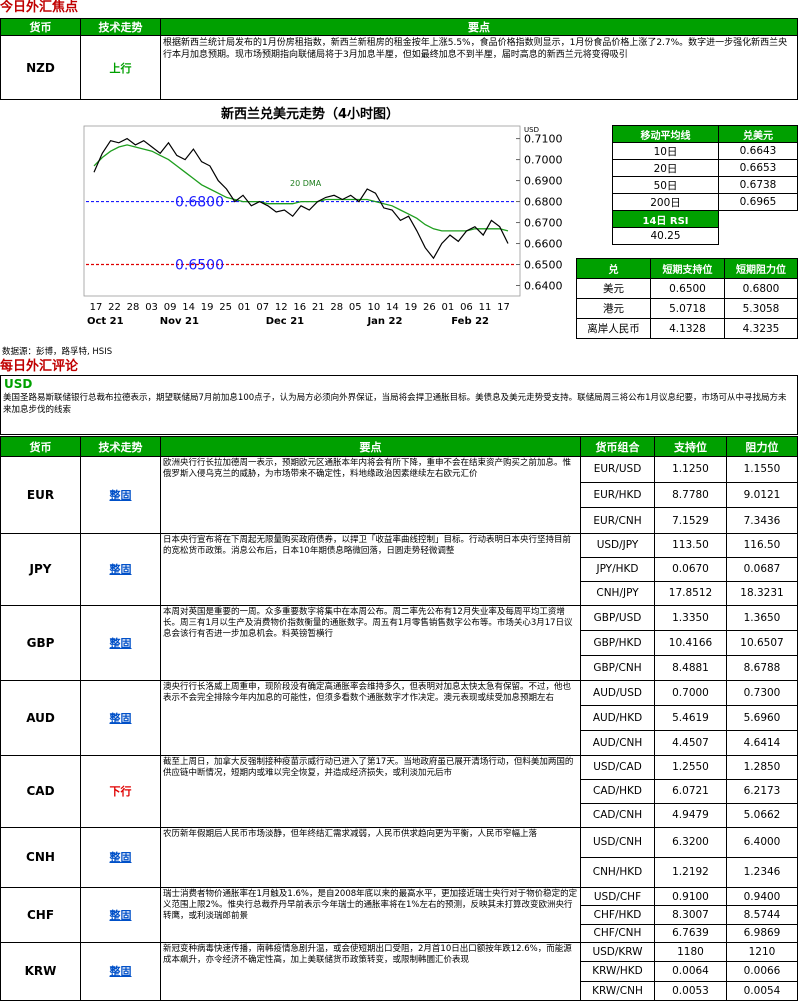  What do you see at coordinates (762, 791) in the screenshot?
I see `resistance-cell: 6.2173` at bounding box center [762, 791].